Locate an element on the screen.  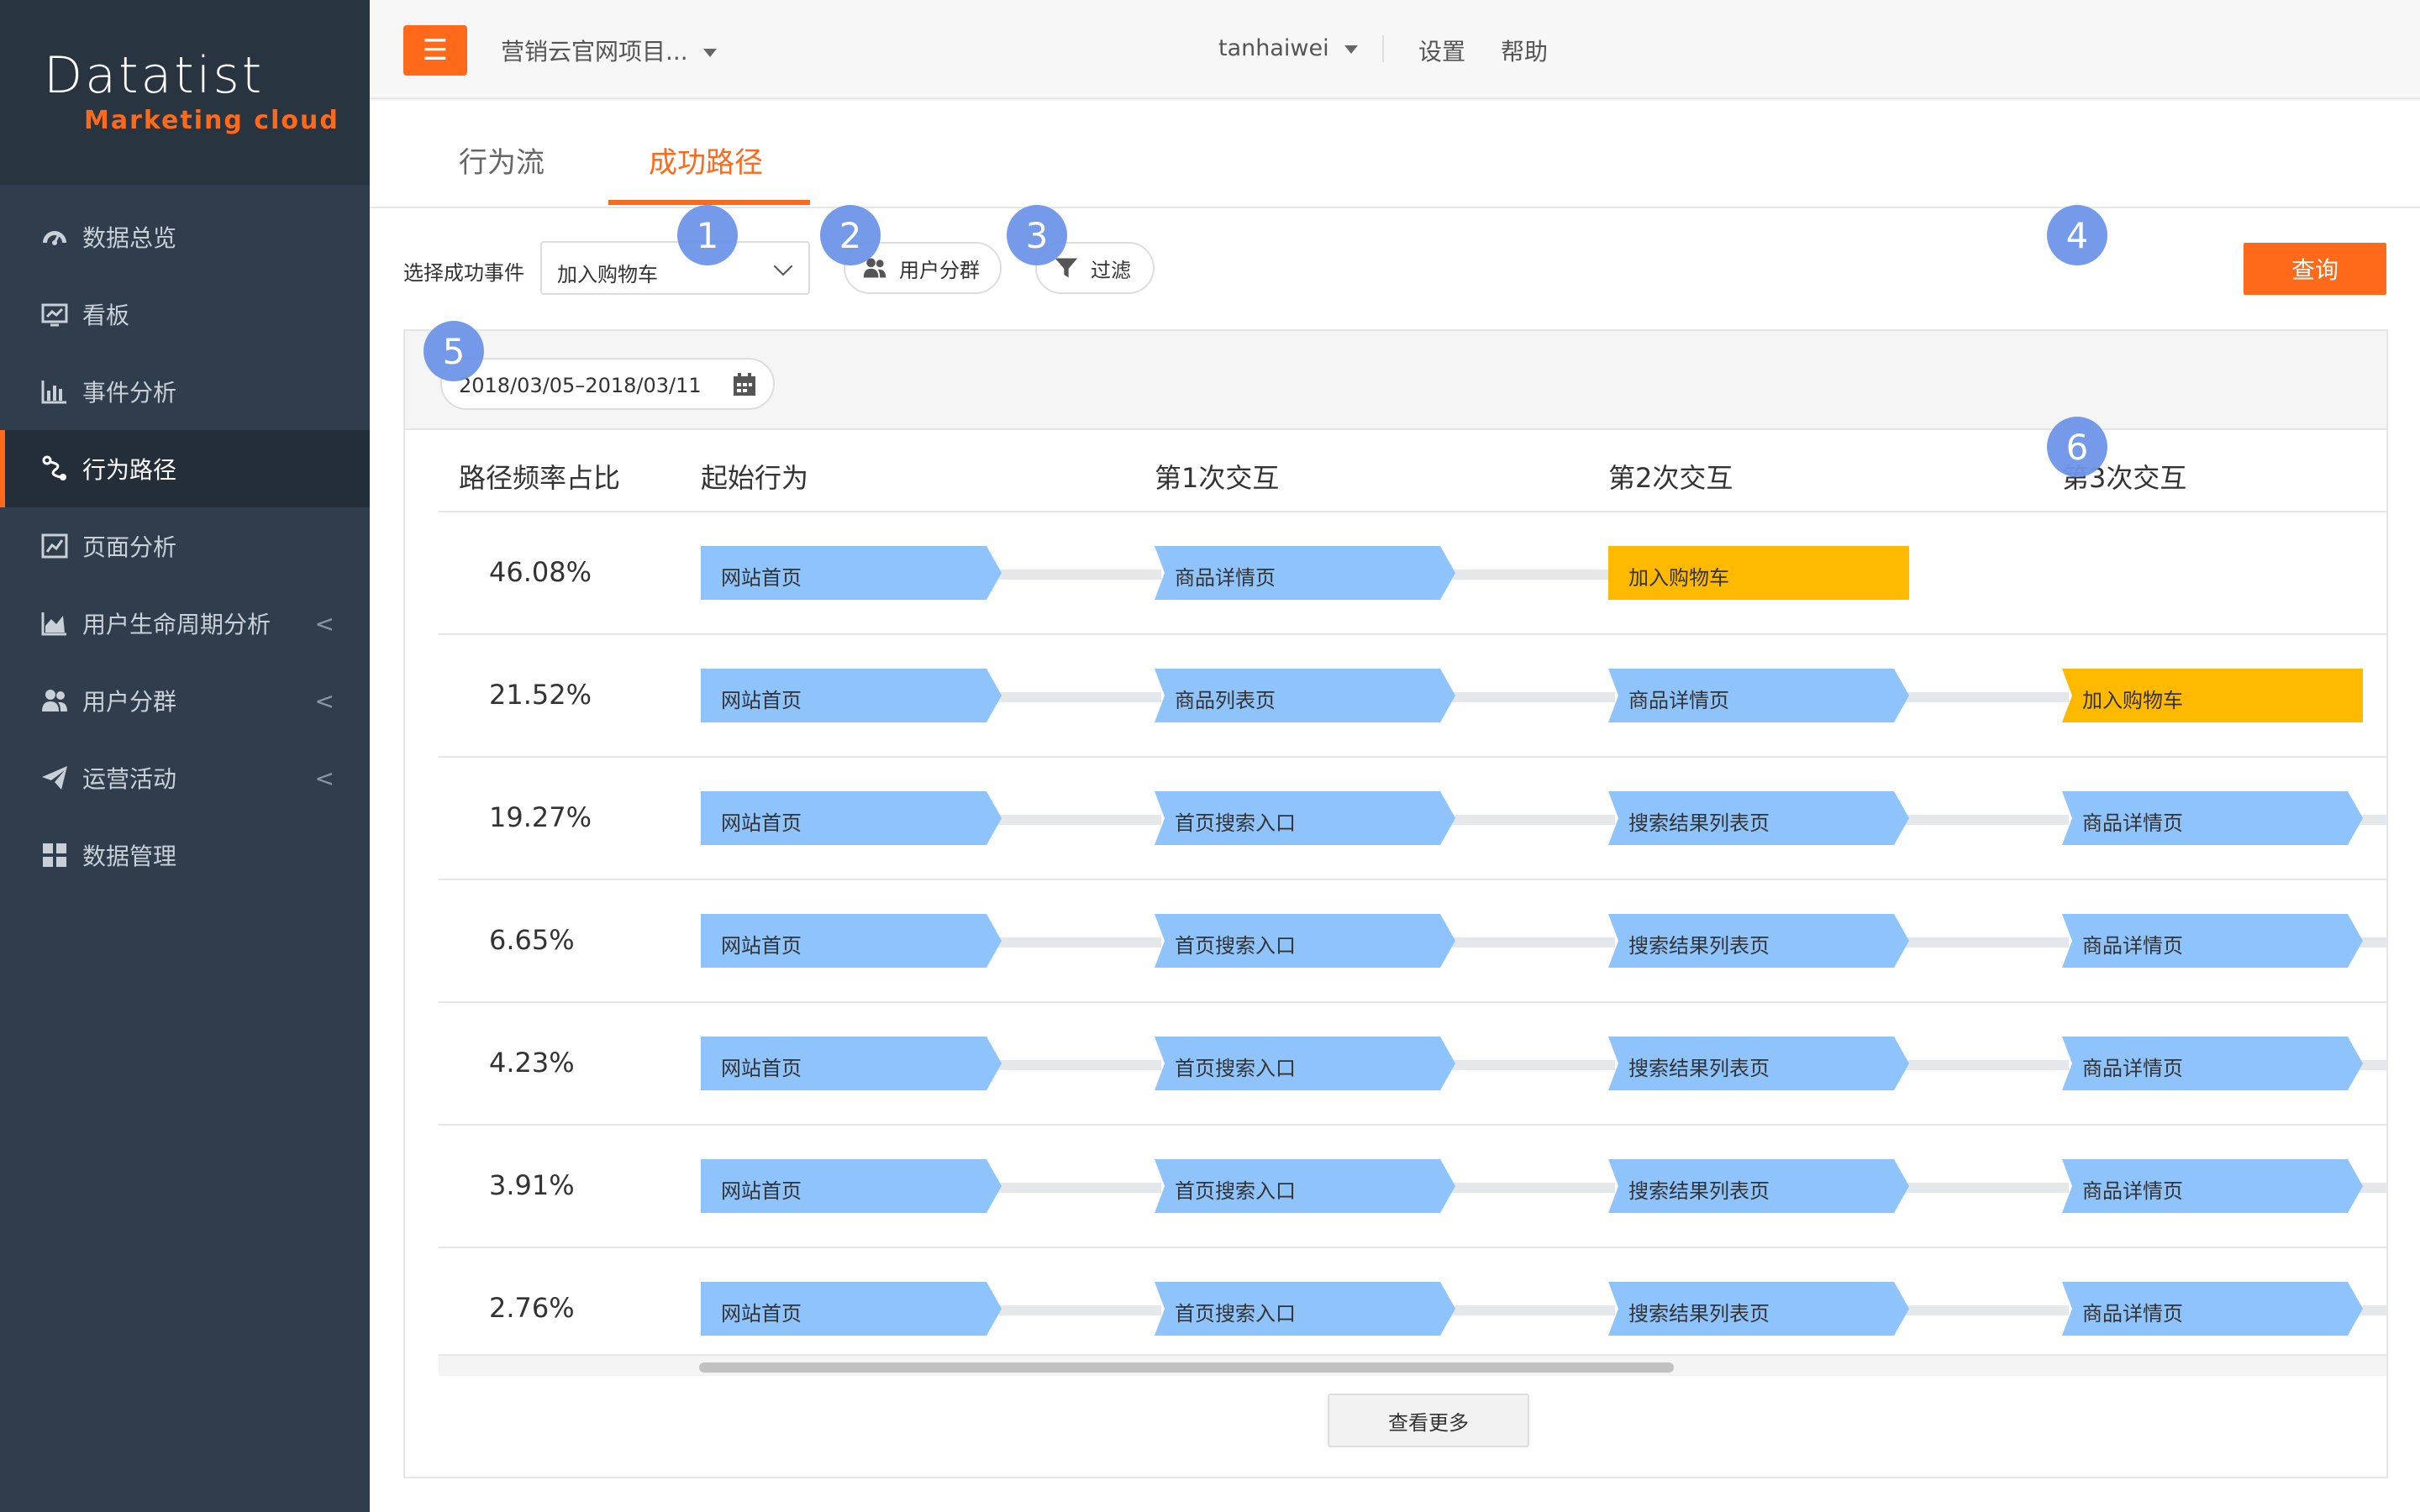
sidebar-item-label: 页面分析 is located at coordinates (129, 547).